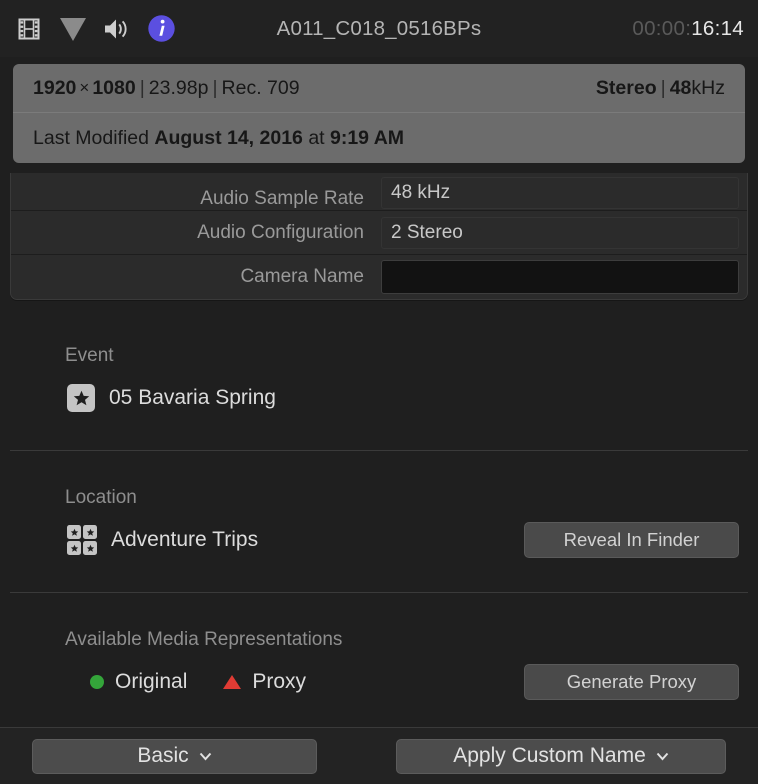  I want to click on timecode-display: 00:00:16:14, so click(688, 29).